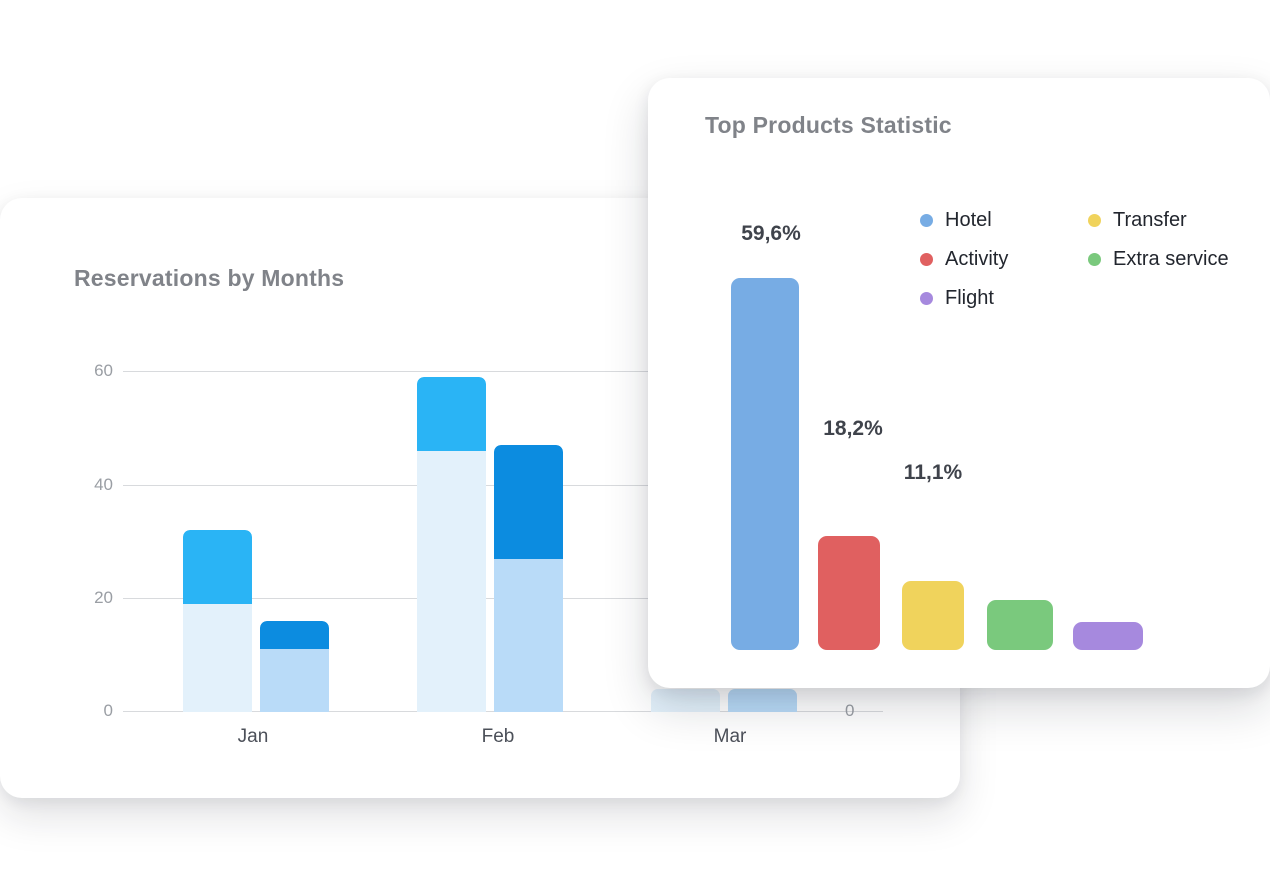 This screenshot has height=890, width=1270. What do you see at coordinates (853, 428) in the screenshot?
I see `value-label-activity: 18,2%` at bounding box center [853, 428].